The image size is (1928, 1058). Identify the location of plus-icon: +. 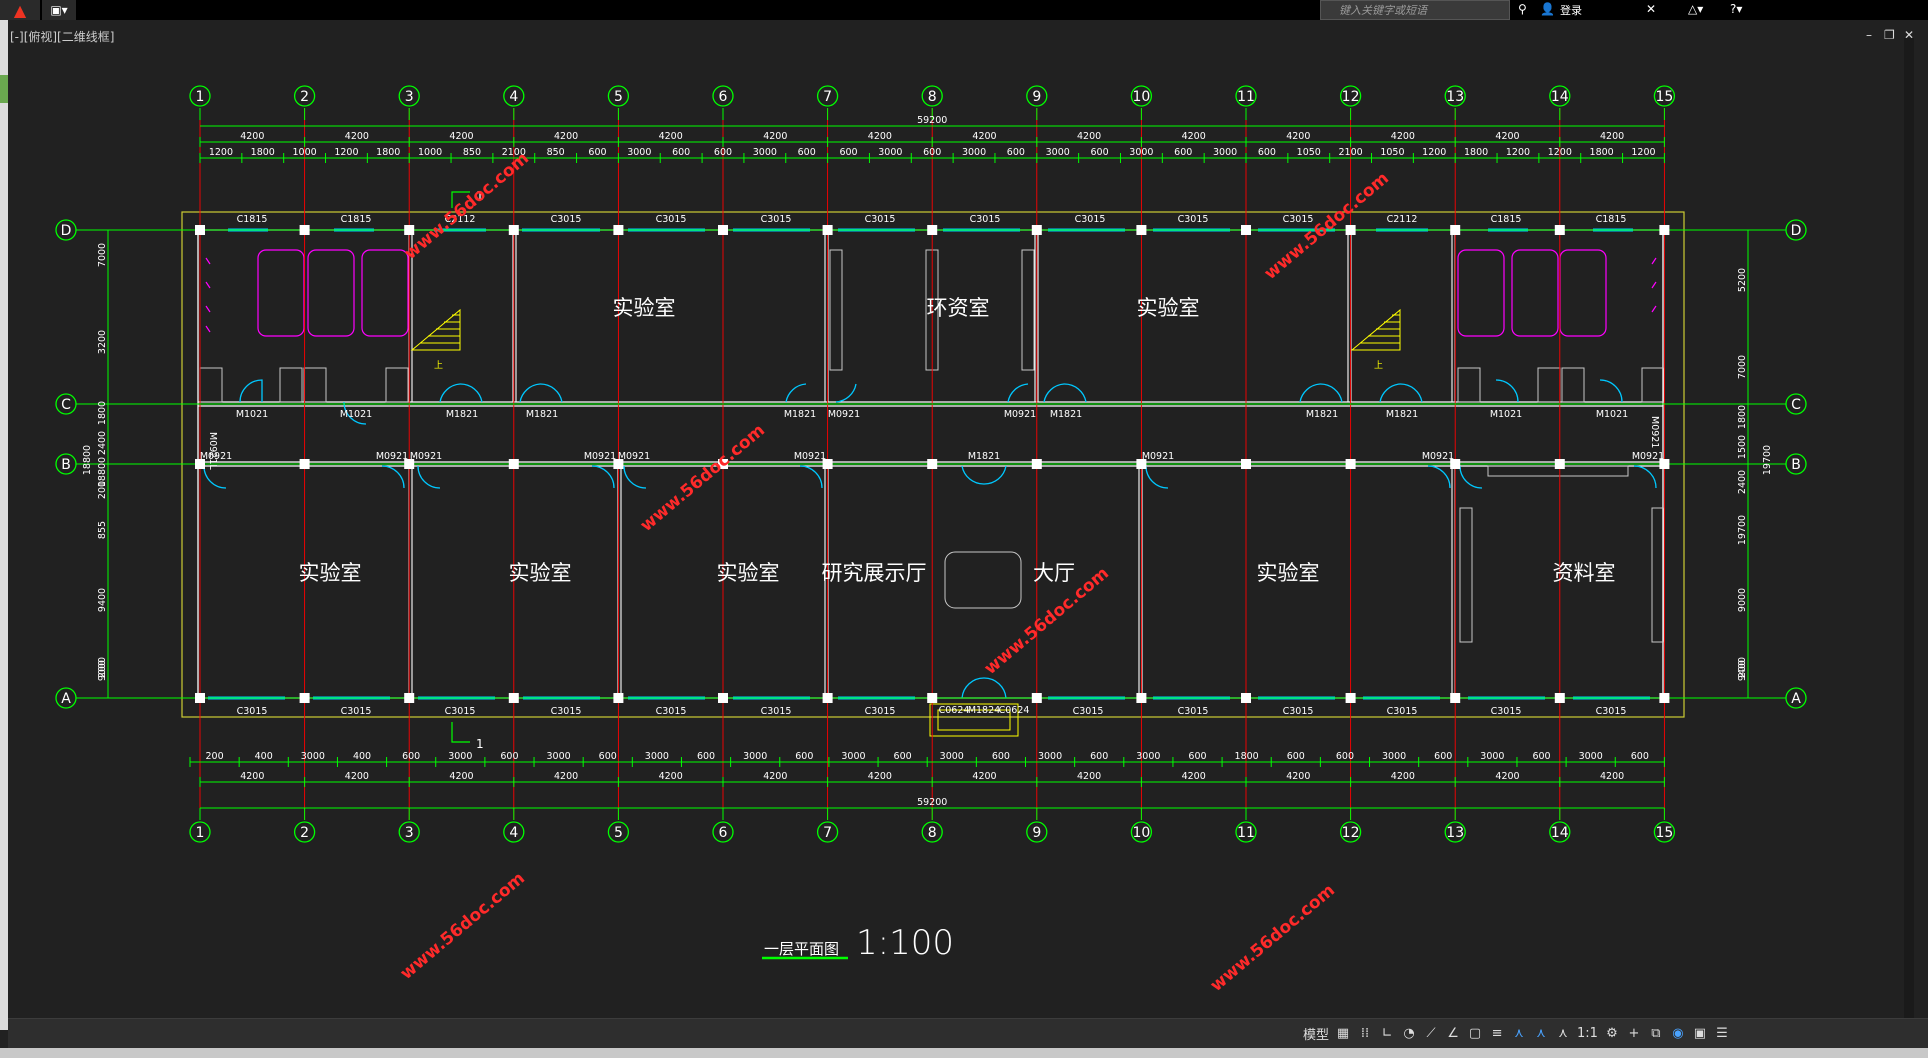
(1634, 1033).